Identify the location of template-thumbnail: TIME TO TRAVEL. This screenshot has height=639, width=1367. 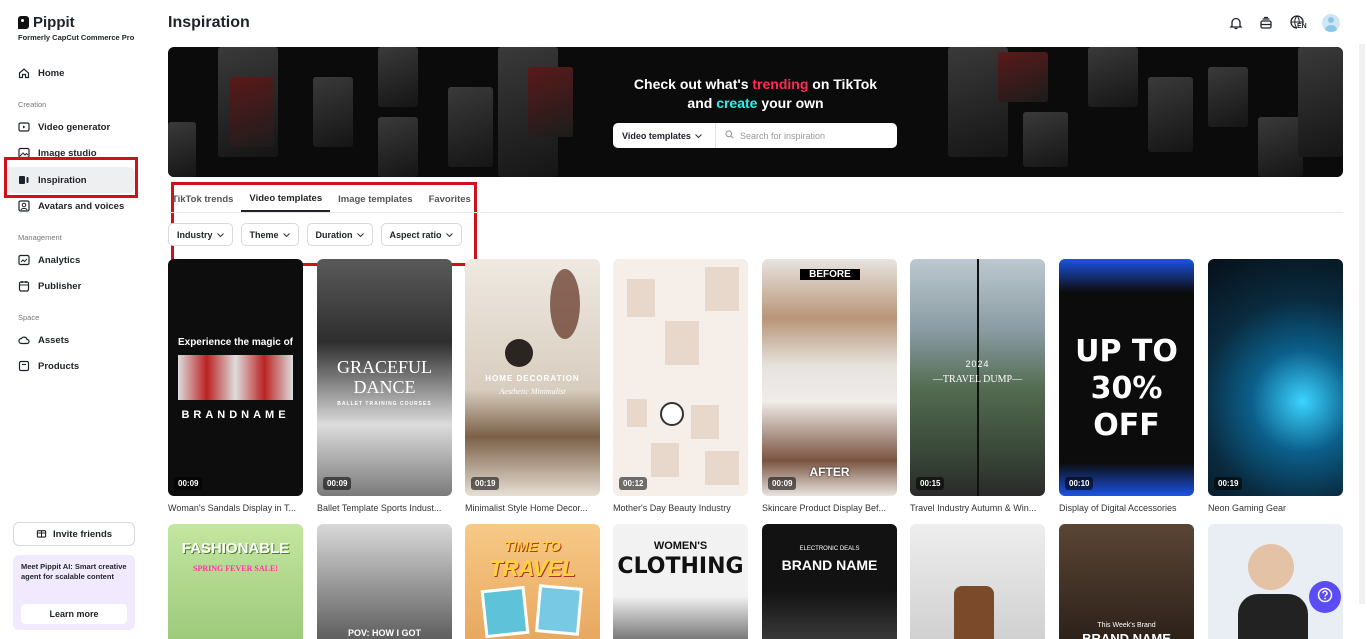
(532, 581).